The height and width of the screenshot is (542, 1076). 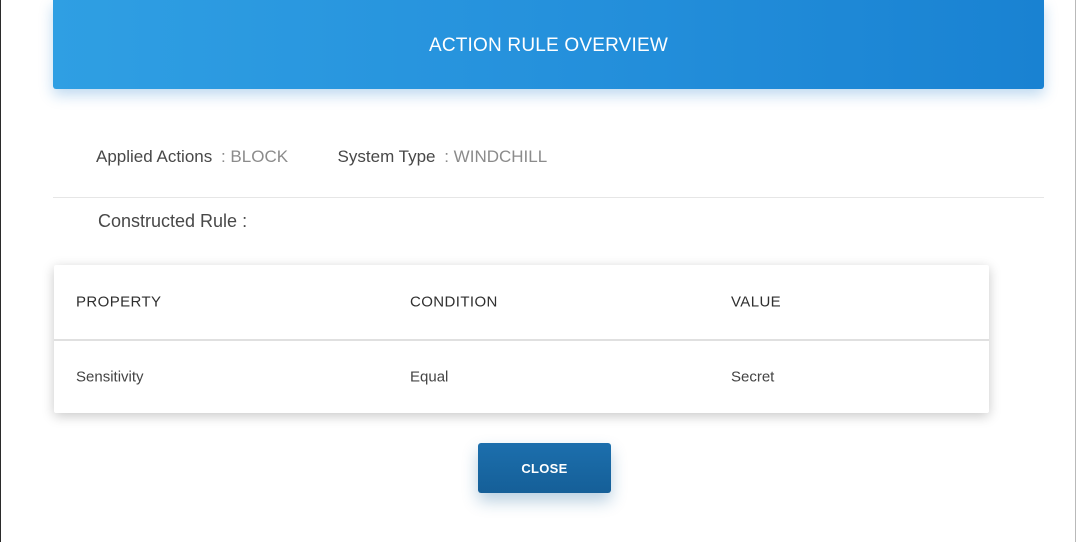 What do you see at coordinates (521, 377) in the screenshot?
I see `table-row: Sensitivity Equal Secret` at bounding box center [521, 377].